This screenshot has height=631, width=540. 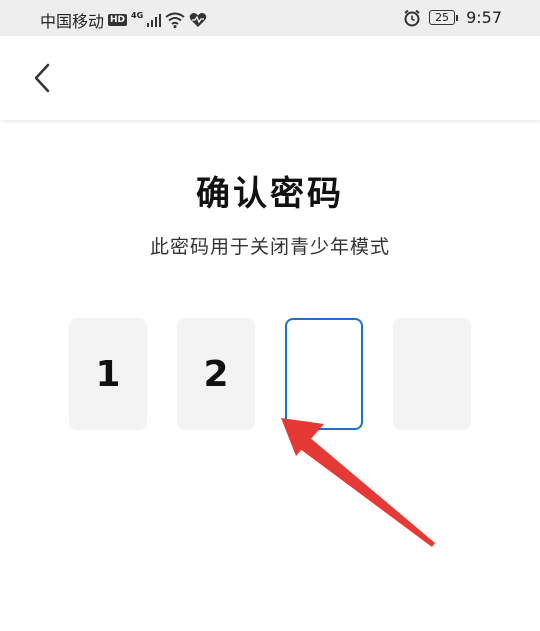 I want to click on hd-badge: HD, so click(x=118, y=20).